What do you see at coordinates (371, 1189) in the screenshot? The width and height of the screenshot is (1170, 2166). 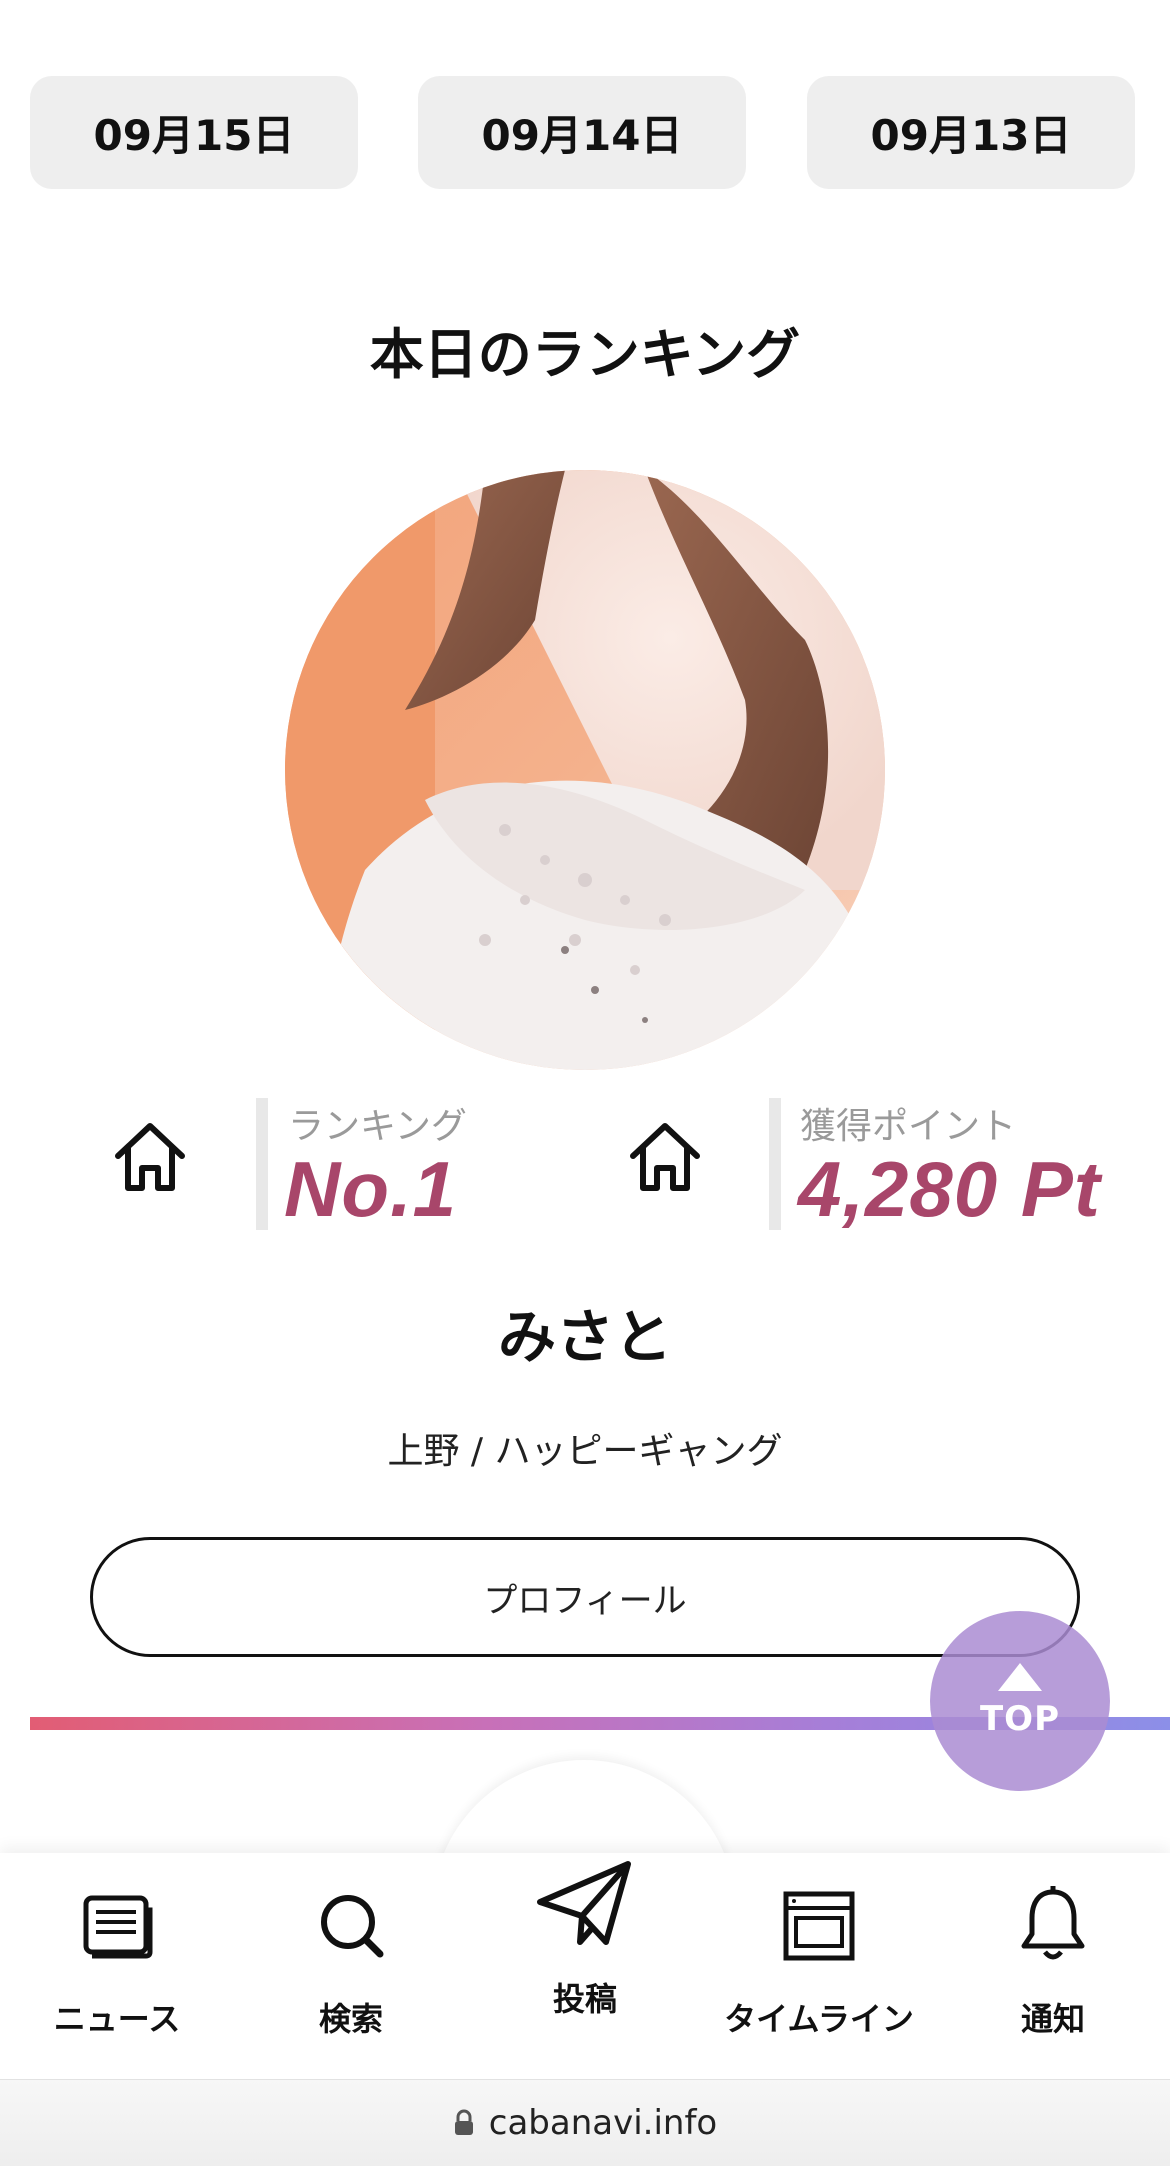 I see `rank-value: No.1` at bounding box center [371, 1189].